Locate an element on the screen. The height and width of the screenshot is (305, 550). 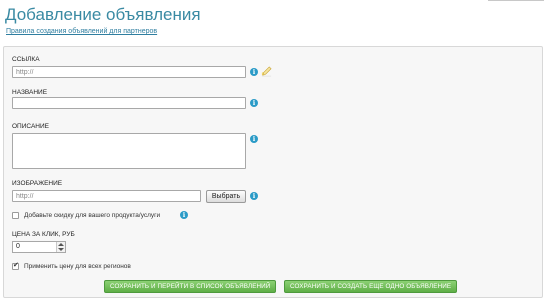
image-label: ИЗОБРАЖЕНИЕ is located at coordinates (37, 183).